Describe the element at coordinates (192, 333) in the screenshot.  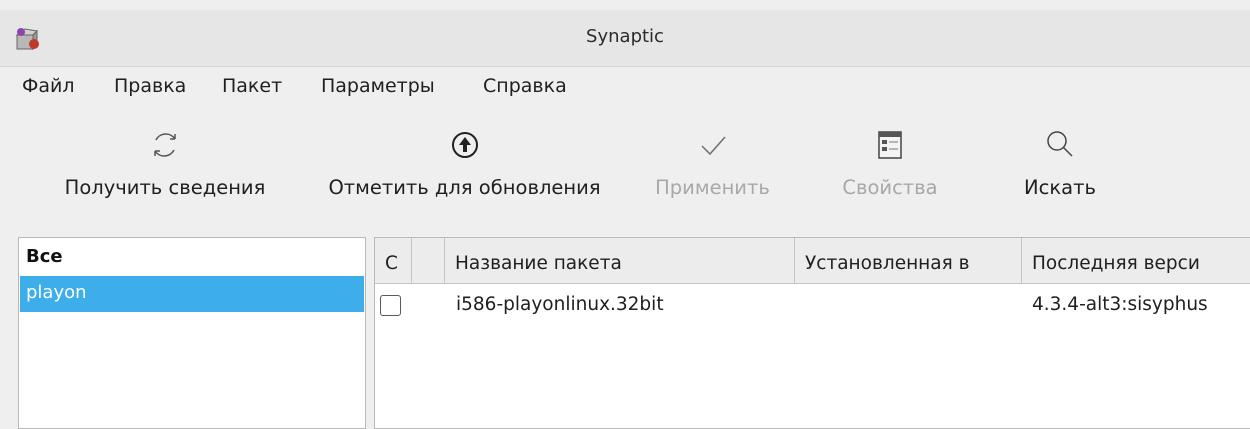
I see `filter-list: Все playon` at that location.